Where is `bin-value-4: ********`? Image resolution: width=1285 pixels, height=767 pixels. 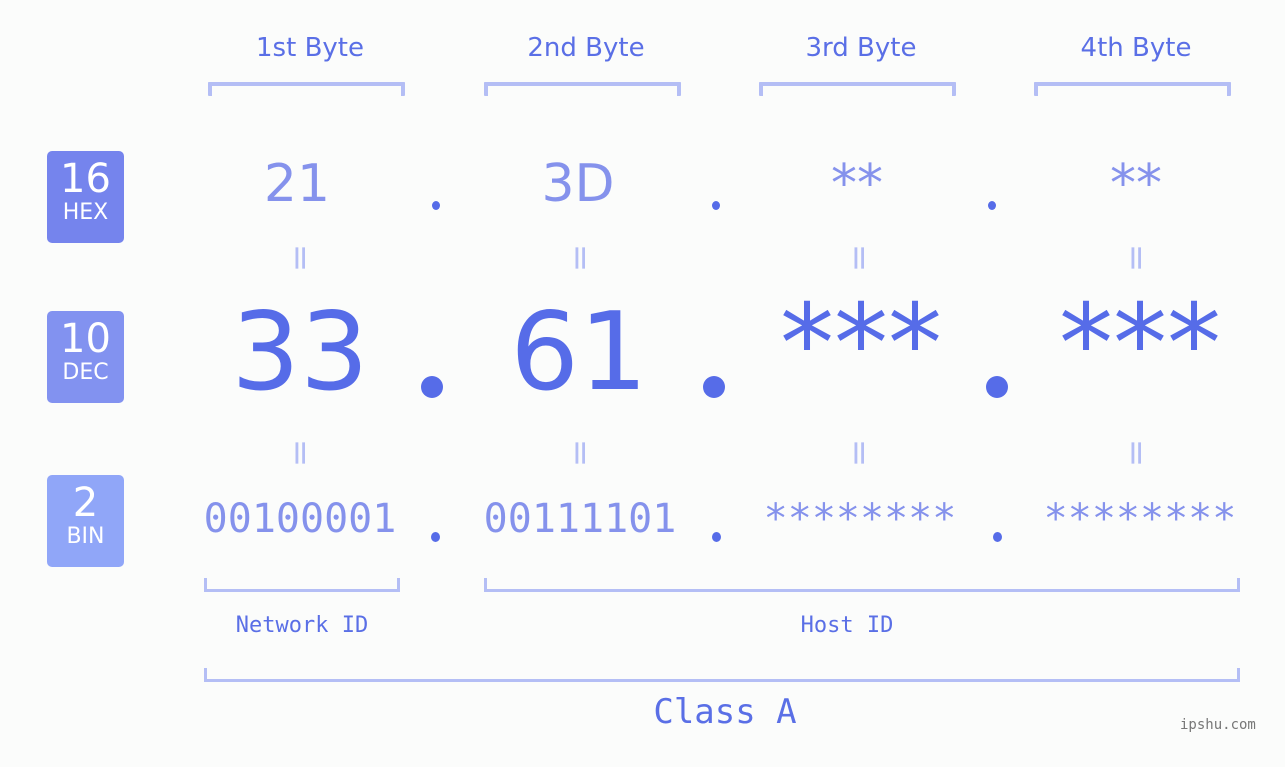 bin-value-4: ******** is located at coordinates (1140, 519).